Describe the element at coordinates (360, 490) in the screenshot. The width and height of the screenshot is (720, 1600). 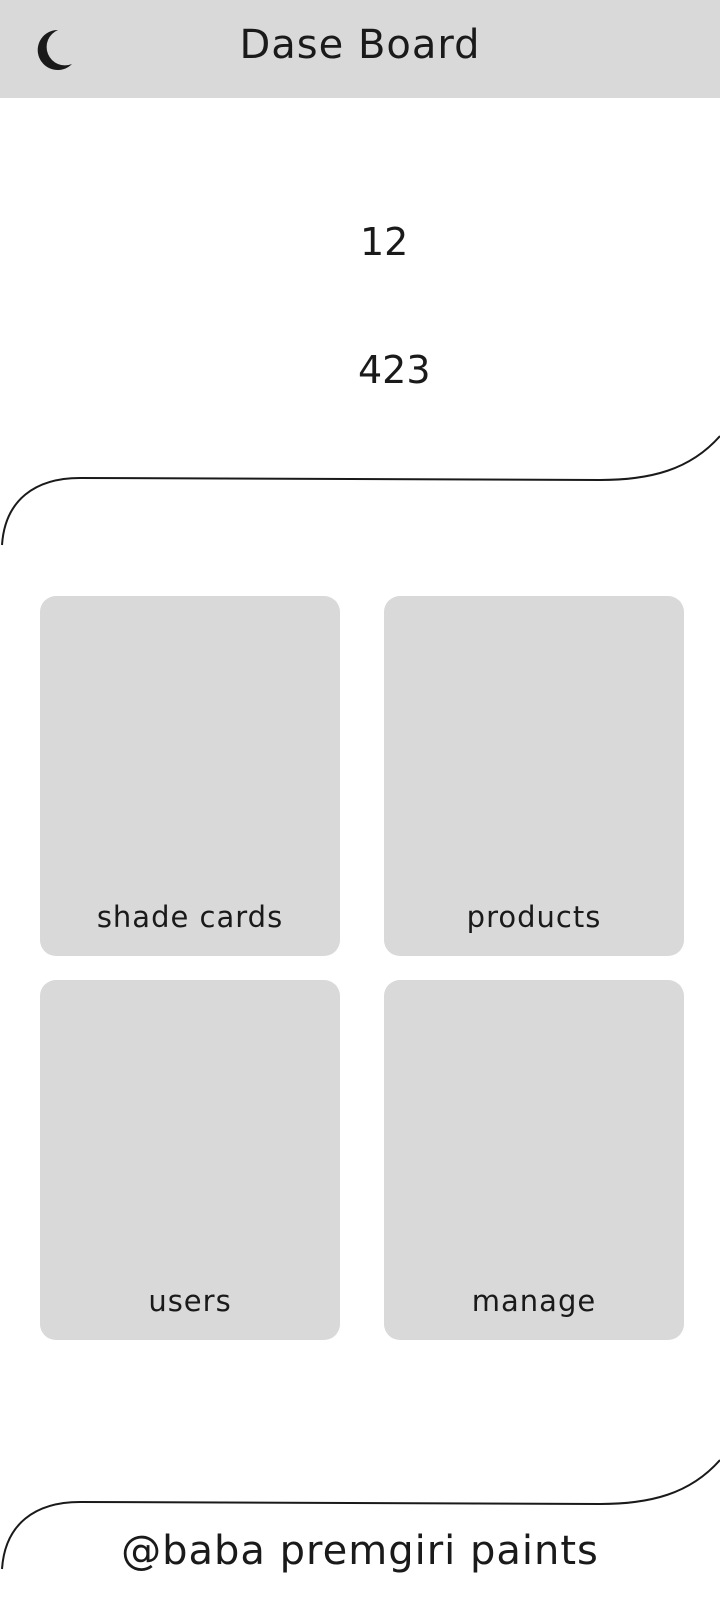
I see `wave-divider-top` at that location.